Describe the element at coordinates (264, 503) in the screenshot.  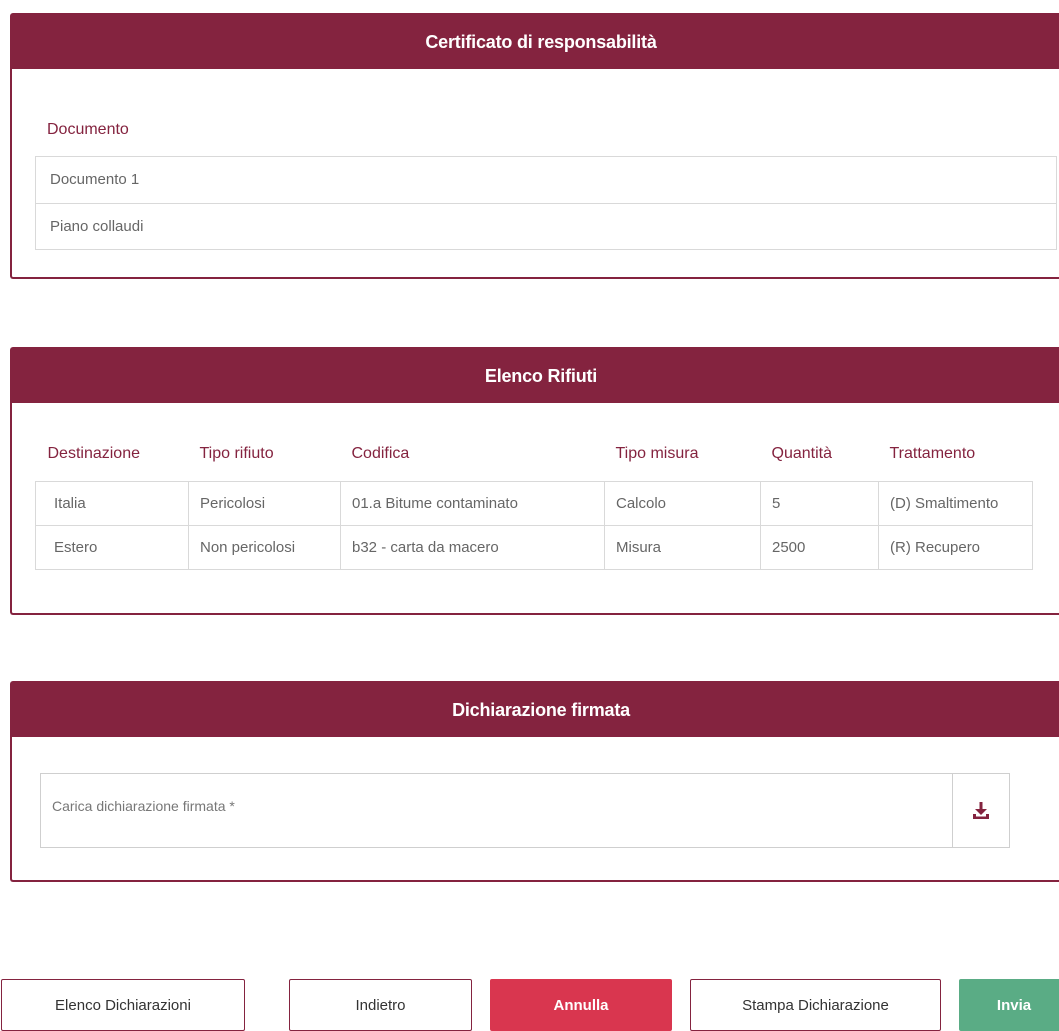
I see `table-cell-tipo-rifiuto: Pericolosi` at that location.